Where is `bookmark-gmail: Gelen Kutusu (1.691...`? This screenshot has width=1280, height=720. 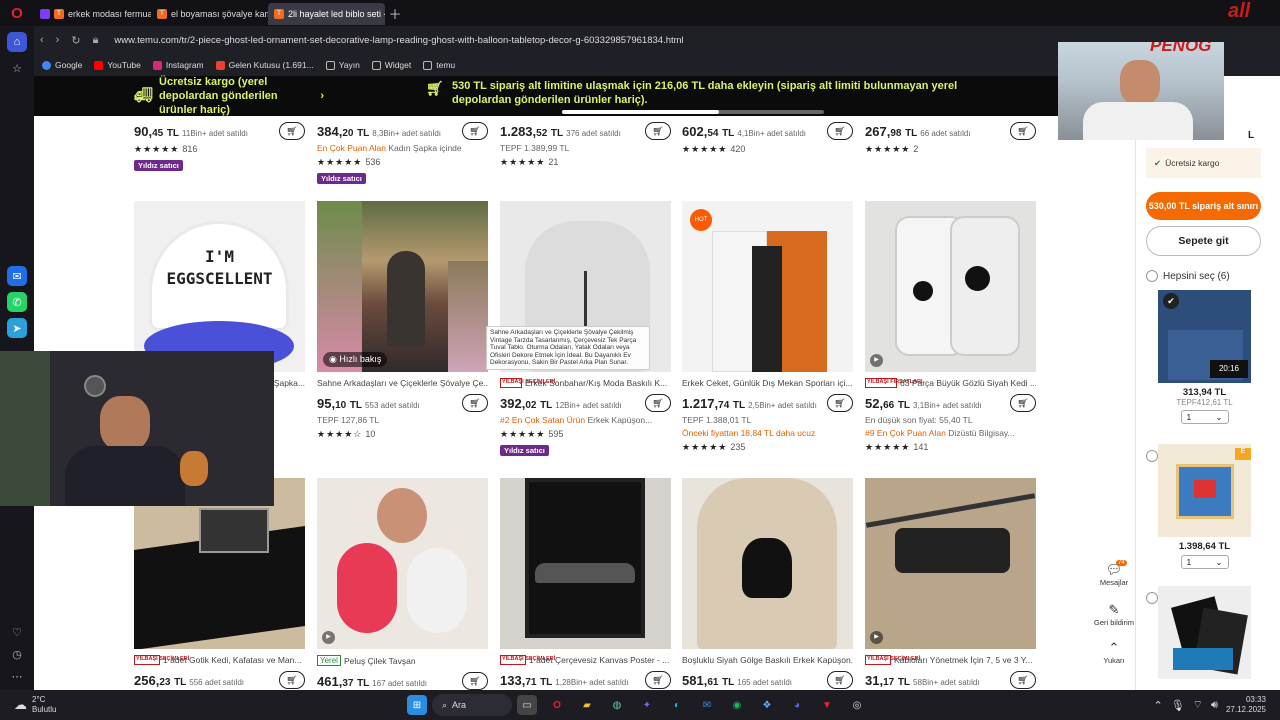
bookmark-gmail: Gelen Kutusu (1.691... is located at coordinates (264, 65).